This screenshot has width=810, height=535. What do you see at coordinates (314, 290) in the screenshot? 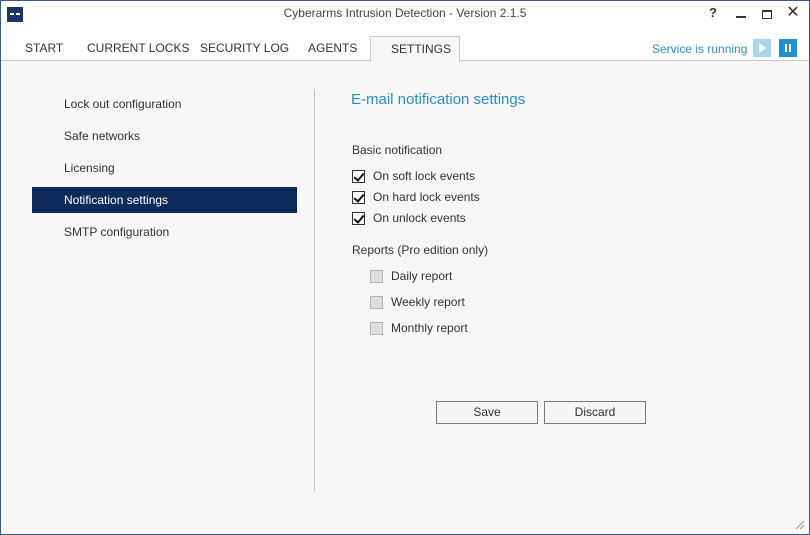
I see `vertical-divider` at bounding box center [314, 290].